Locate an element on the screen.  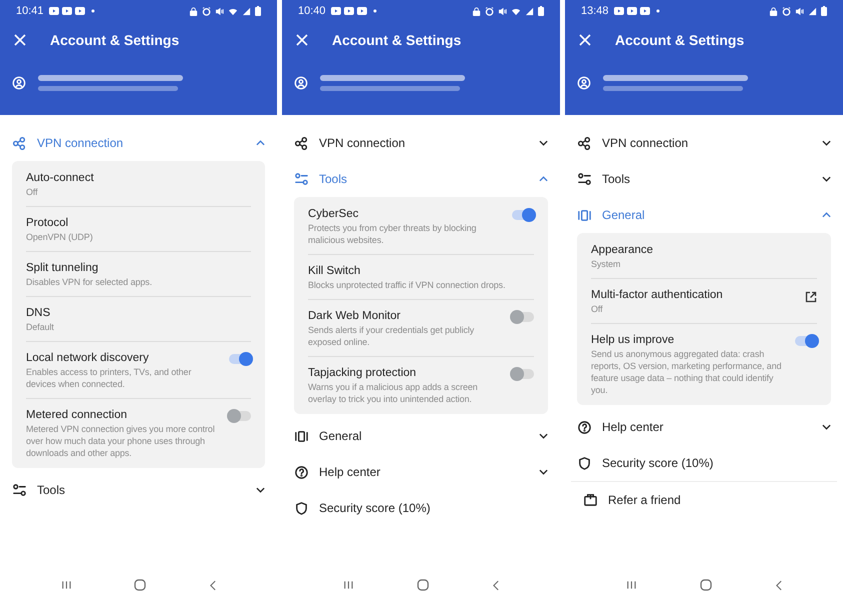
setting-title: Appearance is located at coordinates (622, 250).